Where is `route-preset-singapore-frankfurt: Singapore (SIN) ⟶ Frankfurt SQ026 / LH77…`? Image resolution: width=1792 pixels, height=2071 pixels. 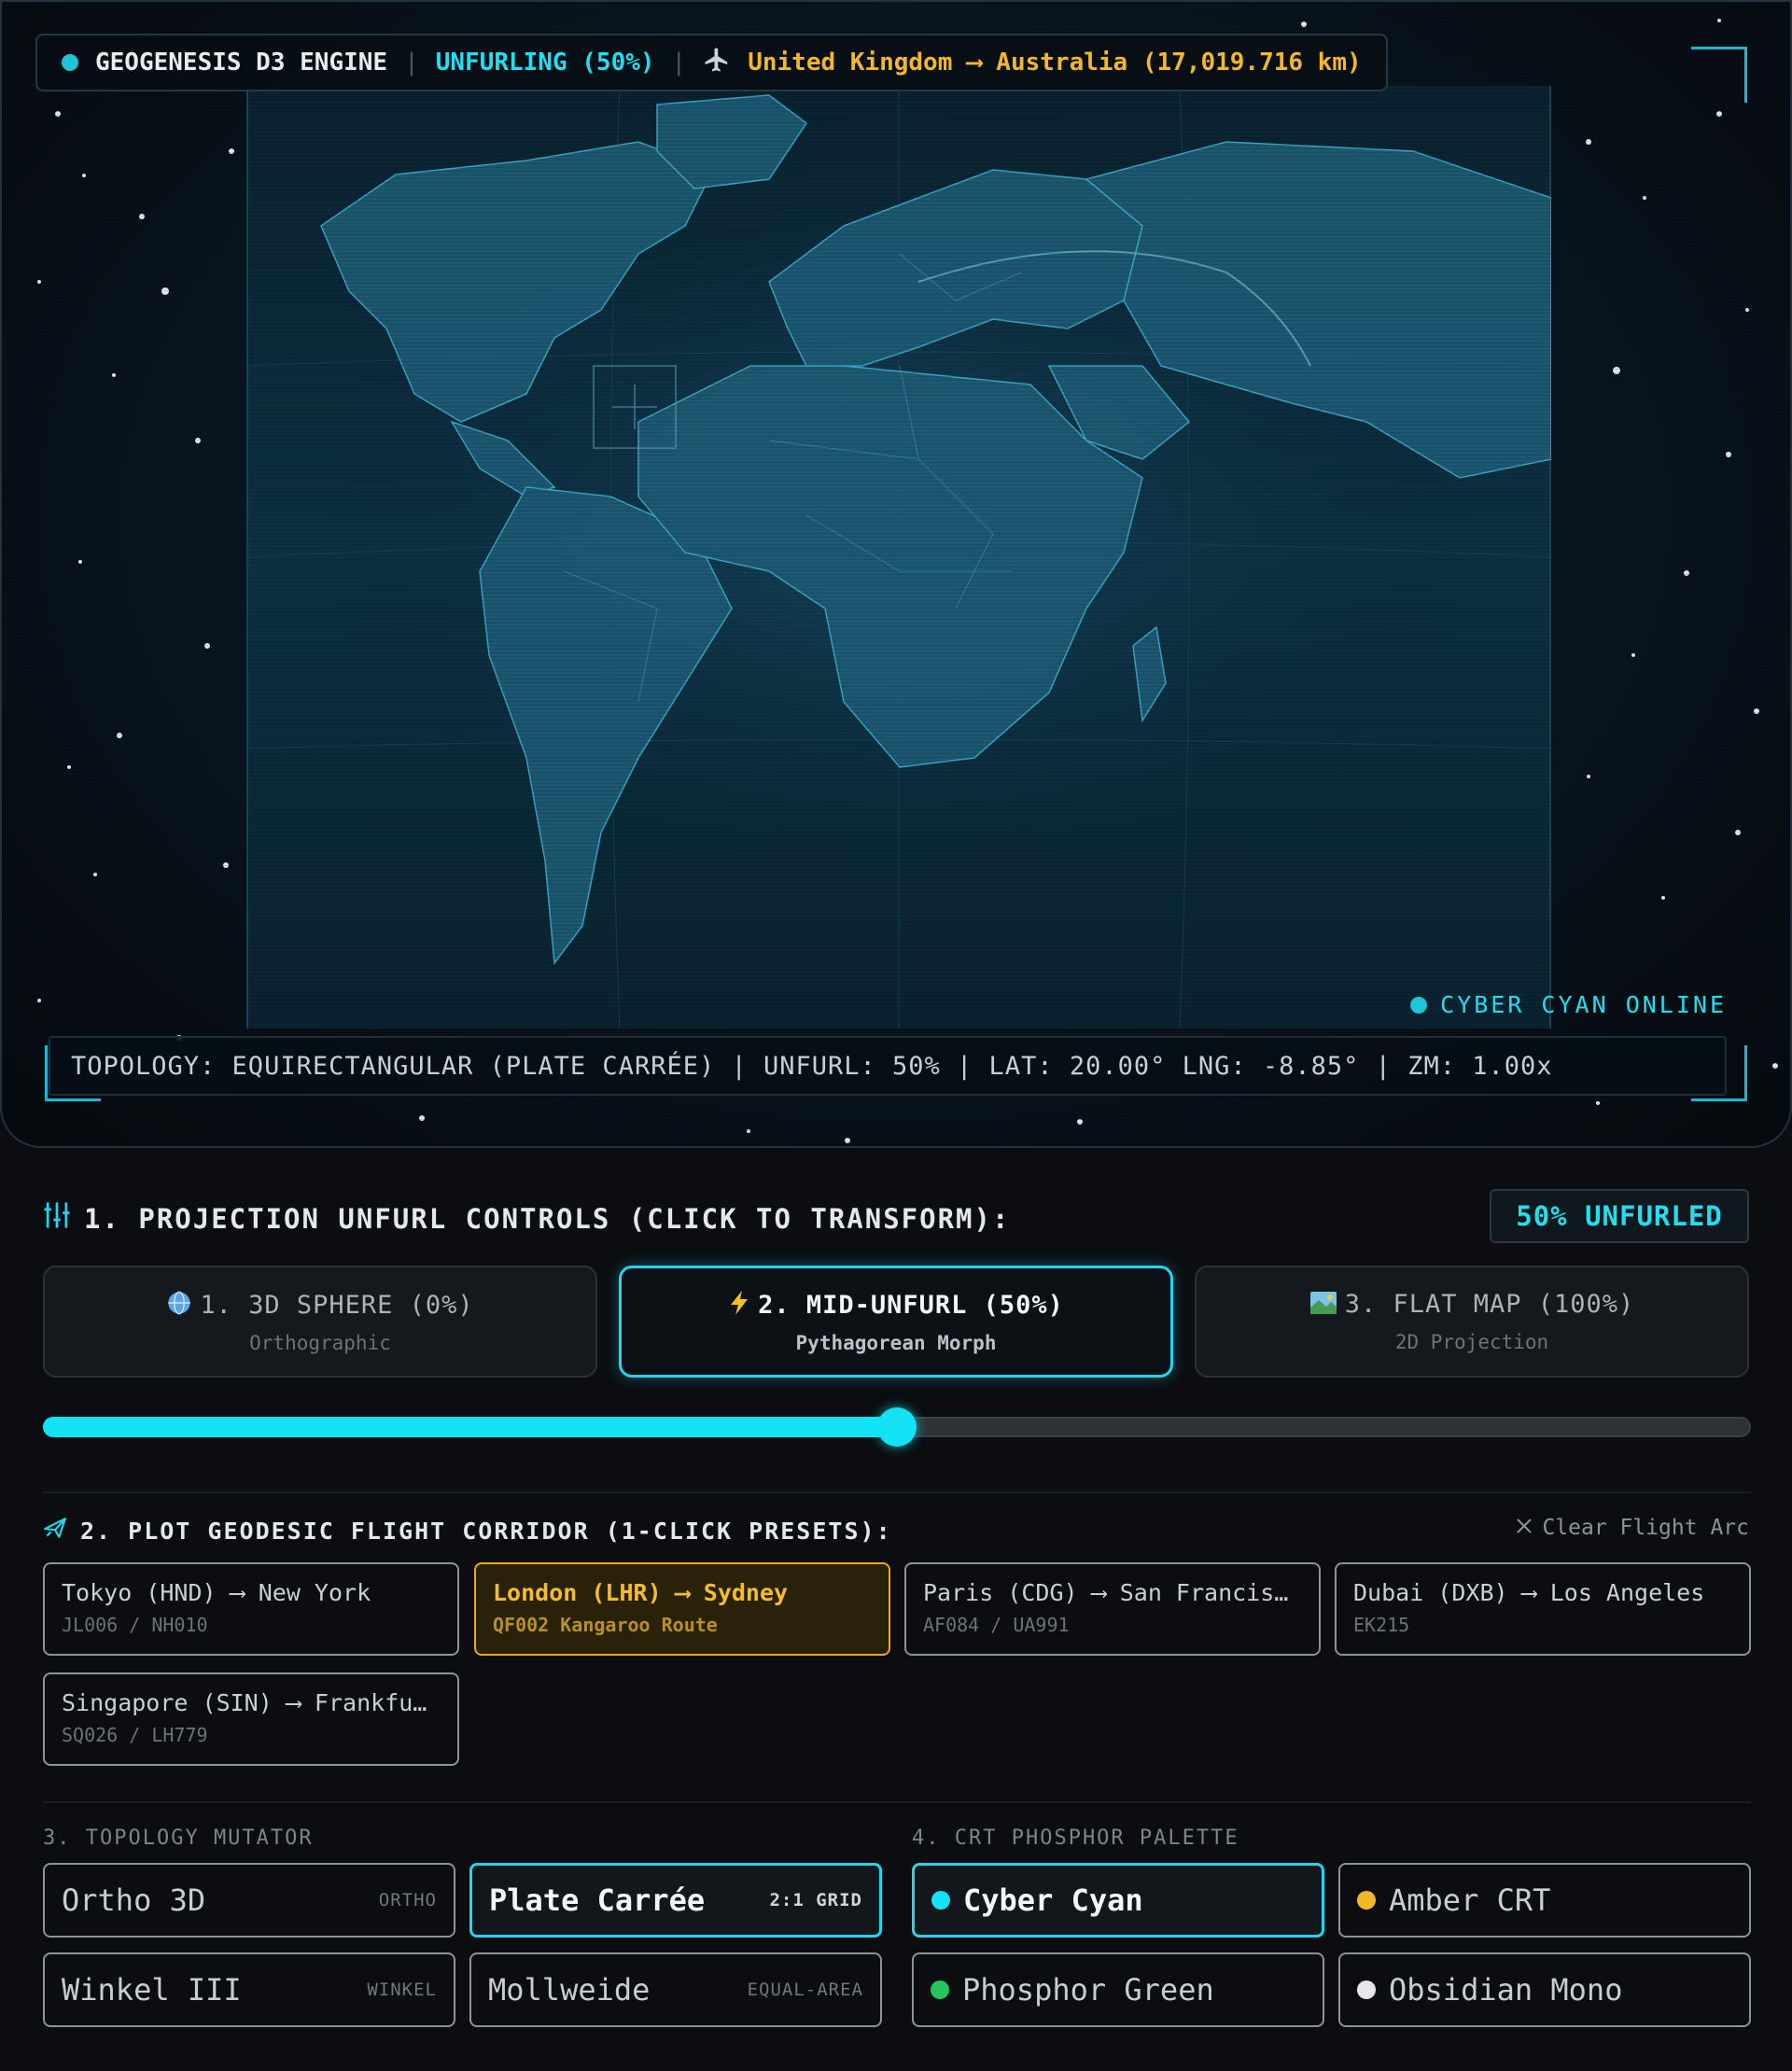 route-preset-singapore-frankfurt: Singapore (SIN) ⟶ Frankfurt SQ026 / LH77… is located at coordinates (251, 1719).